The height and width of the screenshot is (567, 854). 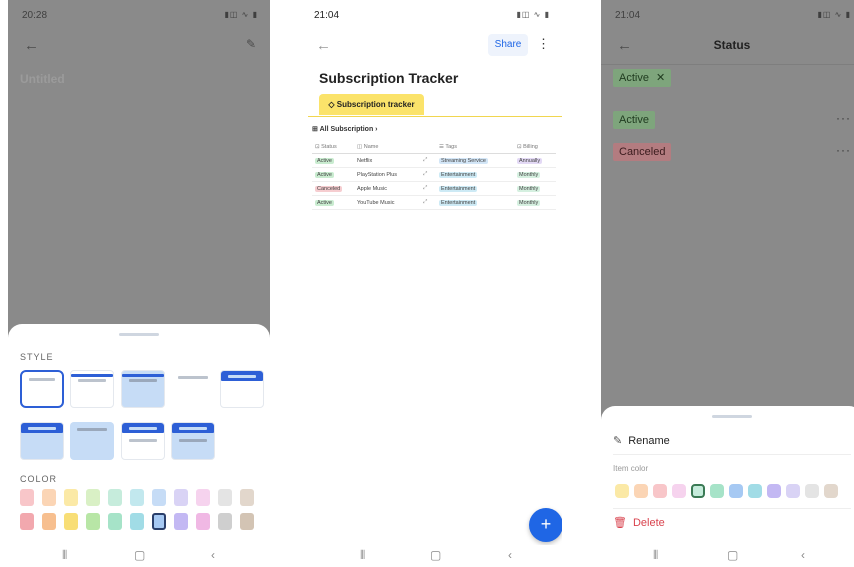 What do you see at coordinates (143, 389) in the screenshot?
I see `style-option-filled-top` at bounding box center [143, 389].